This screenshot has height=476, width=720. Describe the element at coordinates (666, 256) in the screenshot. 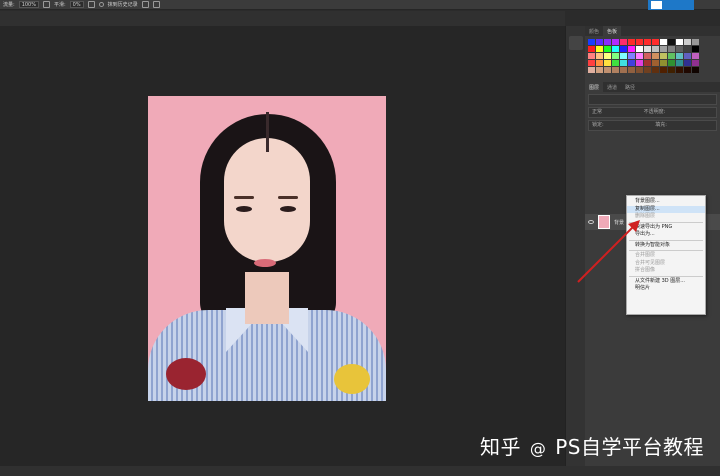

I see `menu-item-merge-layers: 合并图层` at that location.